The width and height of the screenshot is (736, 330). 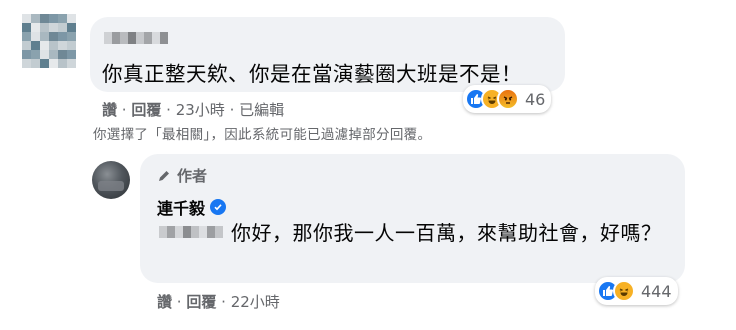 What do you see at coordinates (136, 38) in the screenshot?
I see `blurred-commenter-name` at bounding box center [136, 38].